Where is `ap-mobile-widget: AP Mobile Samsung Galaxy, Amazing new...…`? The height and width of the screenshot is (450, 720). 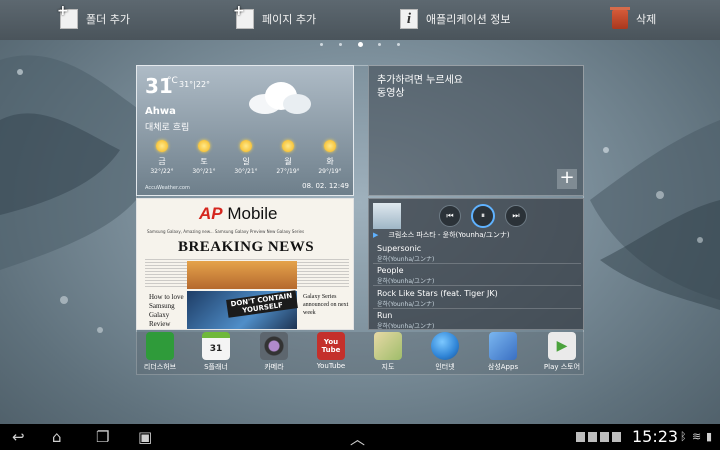 ap-mobile-widget: AP Mobile Samsung Galaxy, Amazing new...… is located at coordinates (245, 264).